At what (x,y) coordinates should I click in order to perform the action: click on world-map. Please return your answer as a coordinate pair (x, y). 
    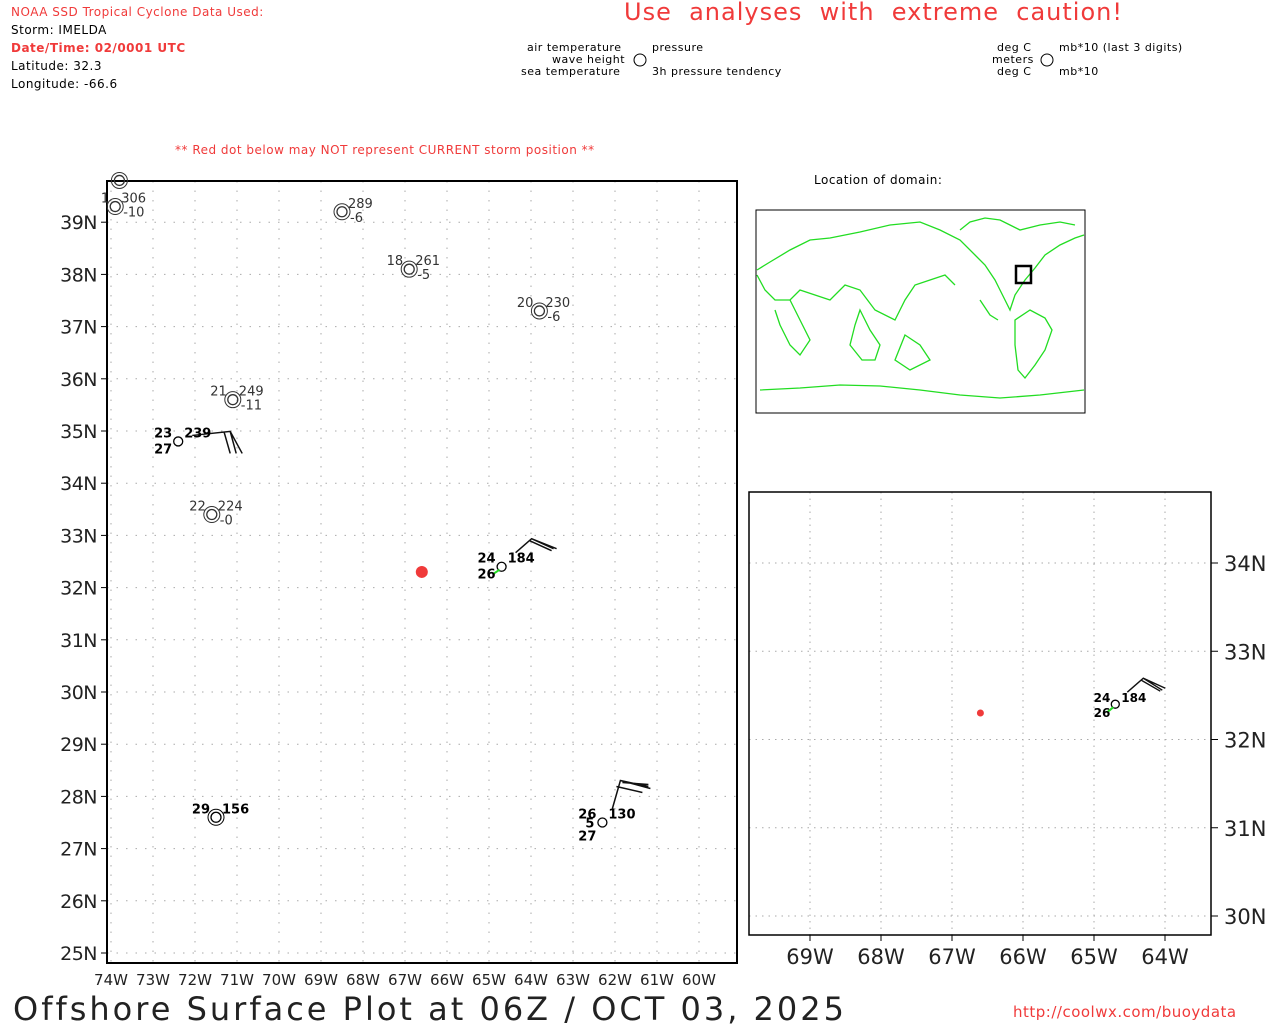
    Looking at the image, I should click on (920, 311).